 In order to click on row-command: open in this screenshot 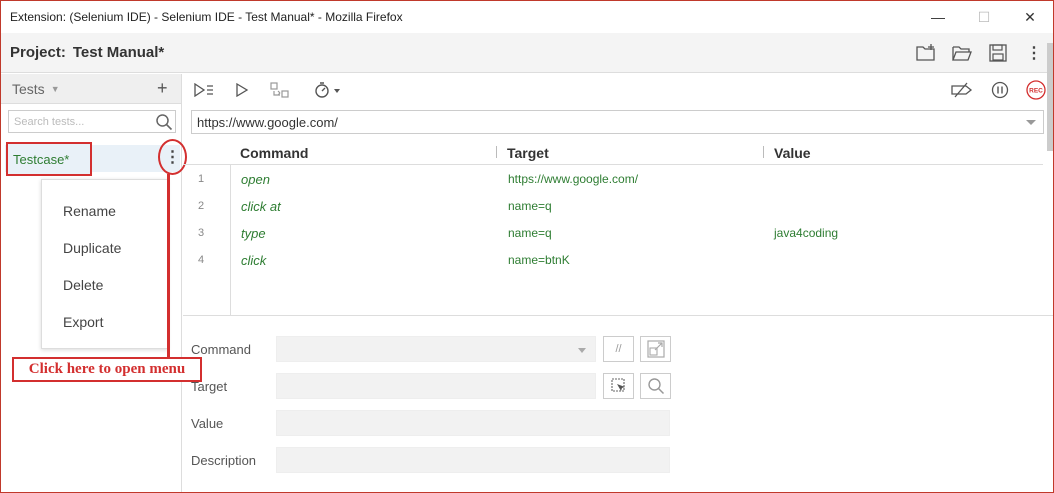, I will do `click(255, 179)`.